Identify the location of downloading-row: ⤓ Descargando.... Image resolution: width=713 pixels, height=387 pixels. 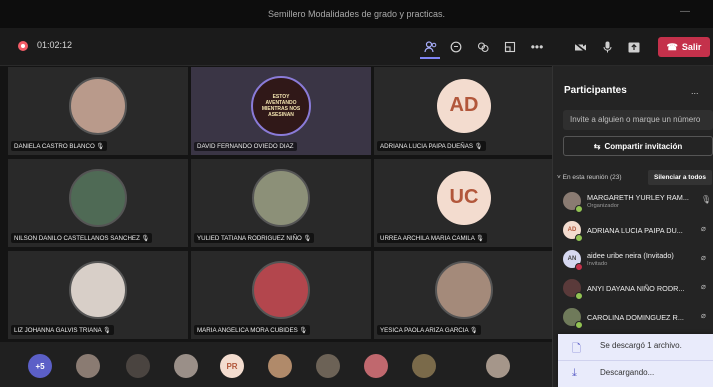
(635, 374).